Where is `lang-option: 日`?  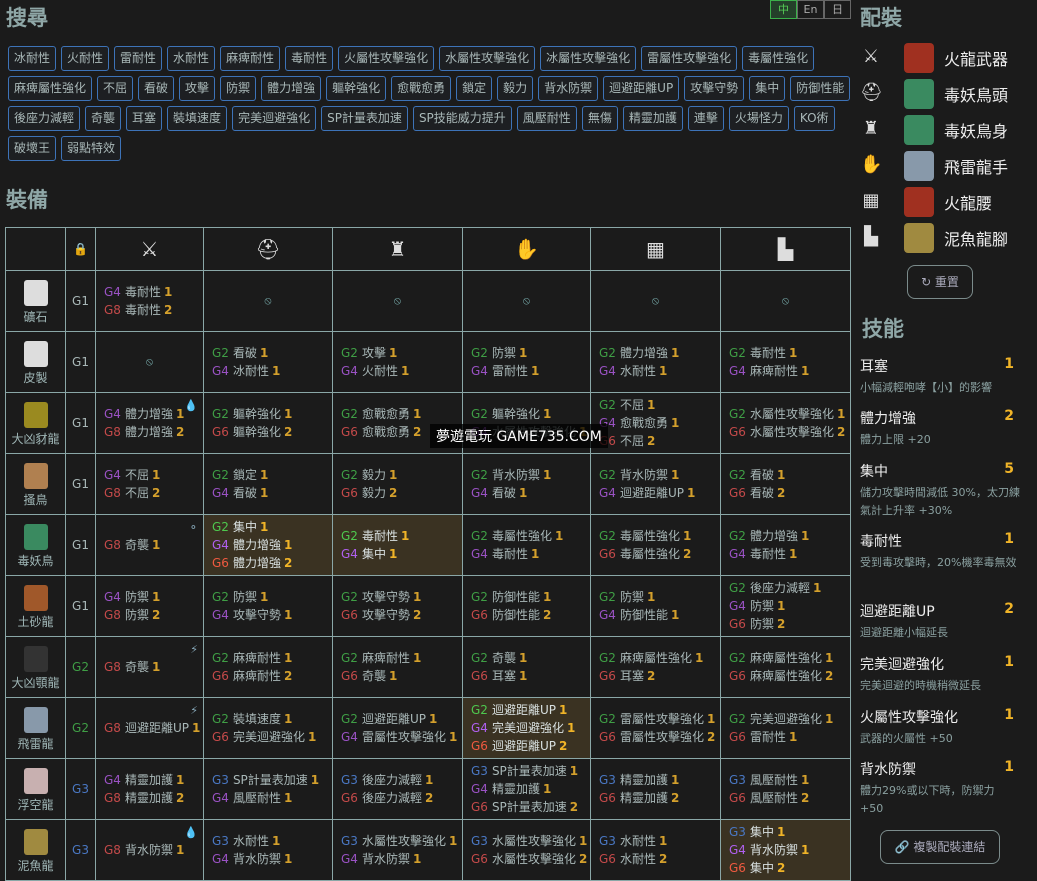 lang-option: 日 is located at coordinates (837, 9).